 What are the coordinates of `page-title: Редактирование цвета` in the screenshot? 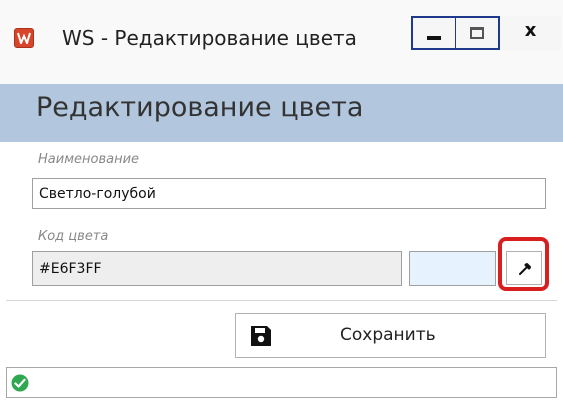 It's located at (200, 107).